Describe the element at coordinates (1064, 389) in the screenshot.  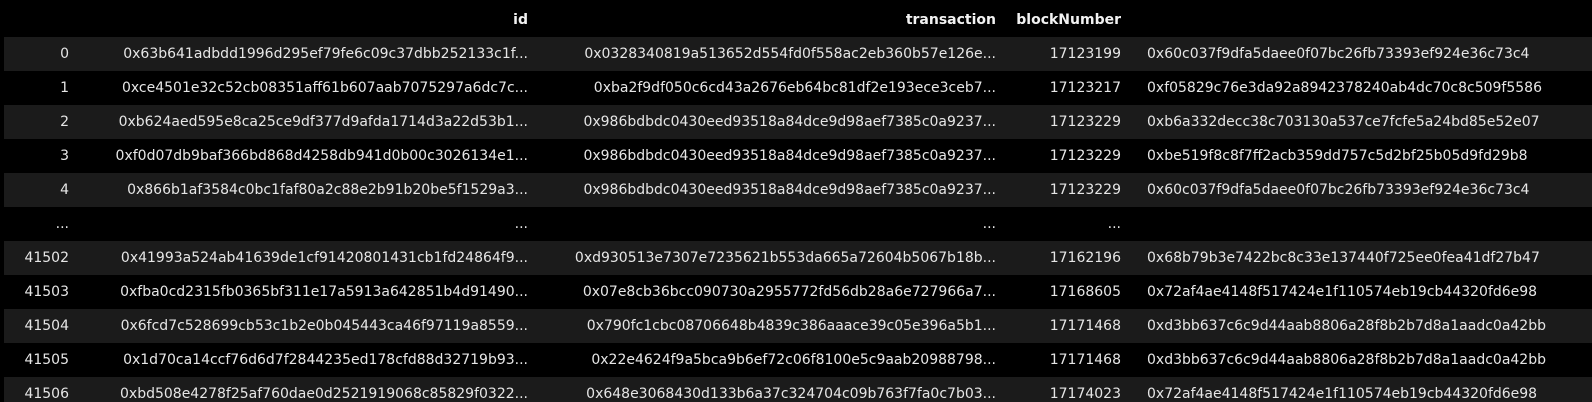
I see `cell-blocknumber: 17174023` at that location.